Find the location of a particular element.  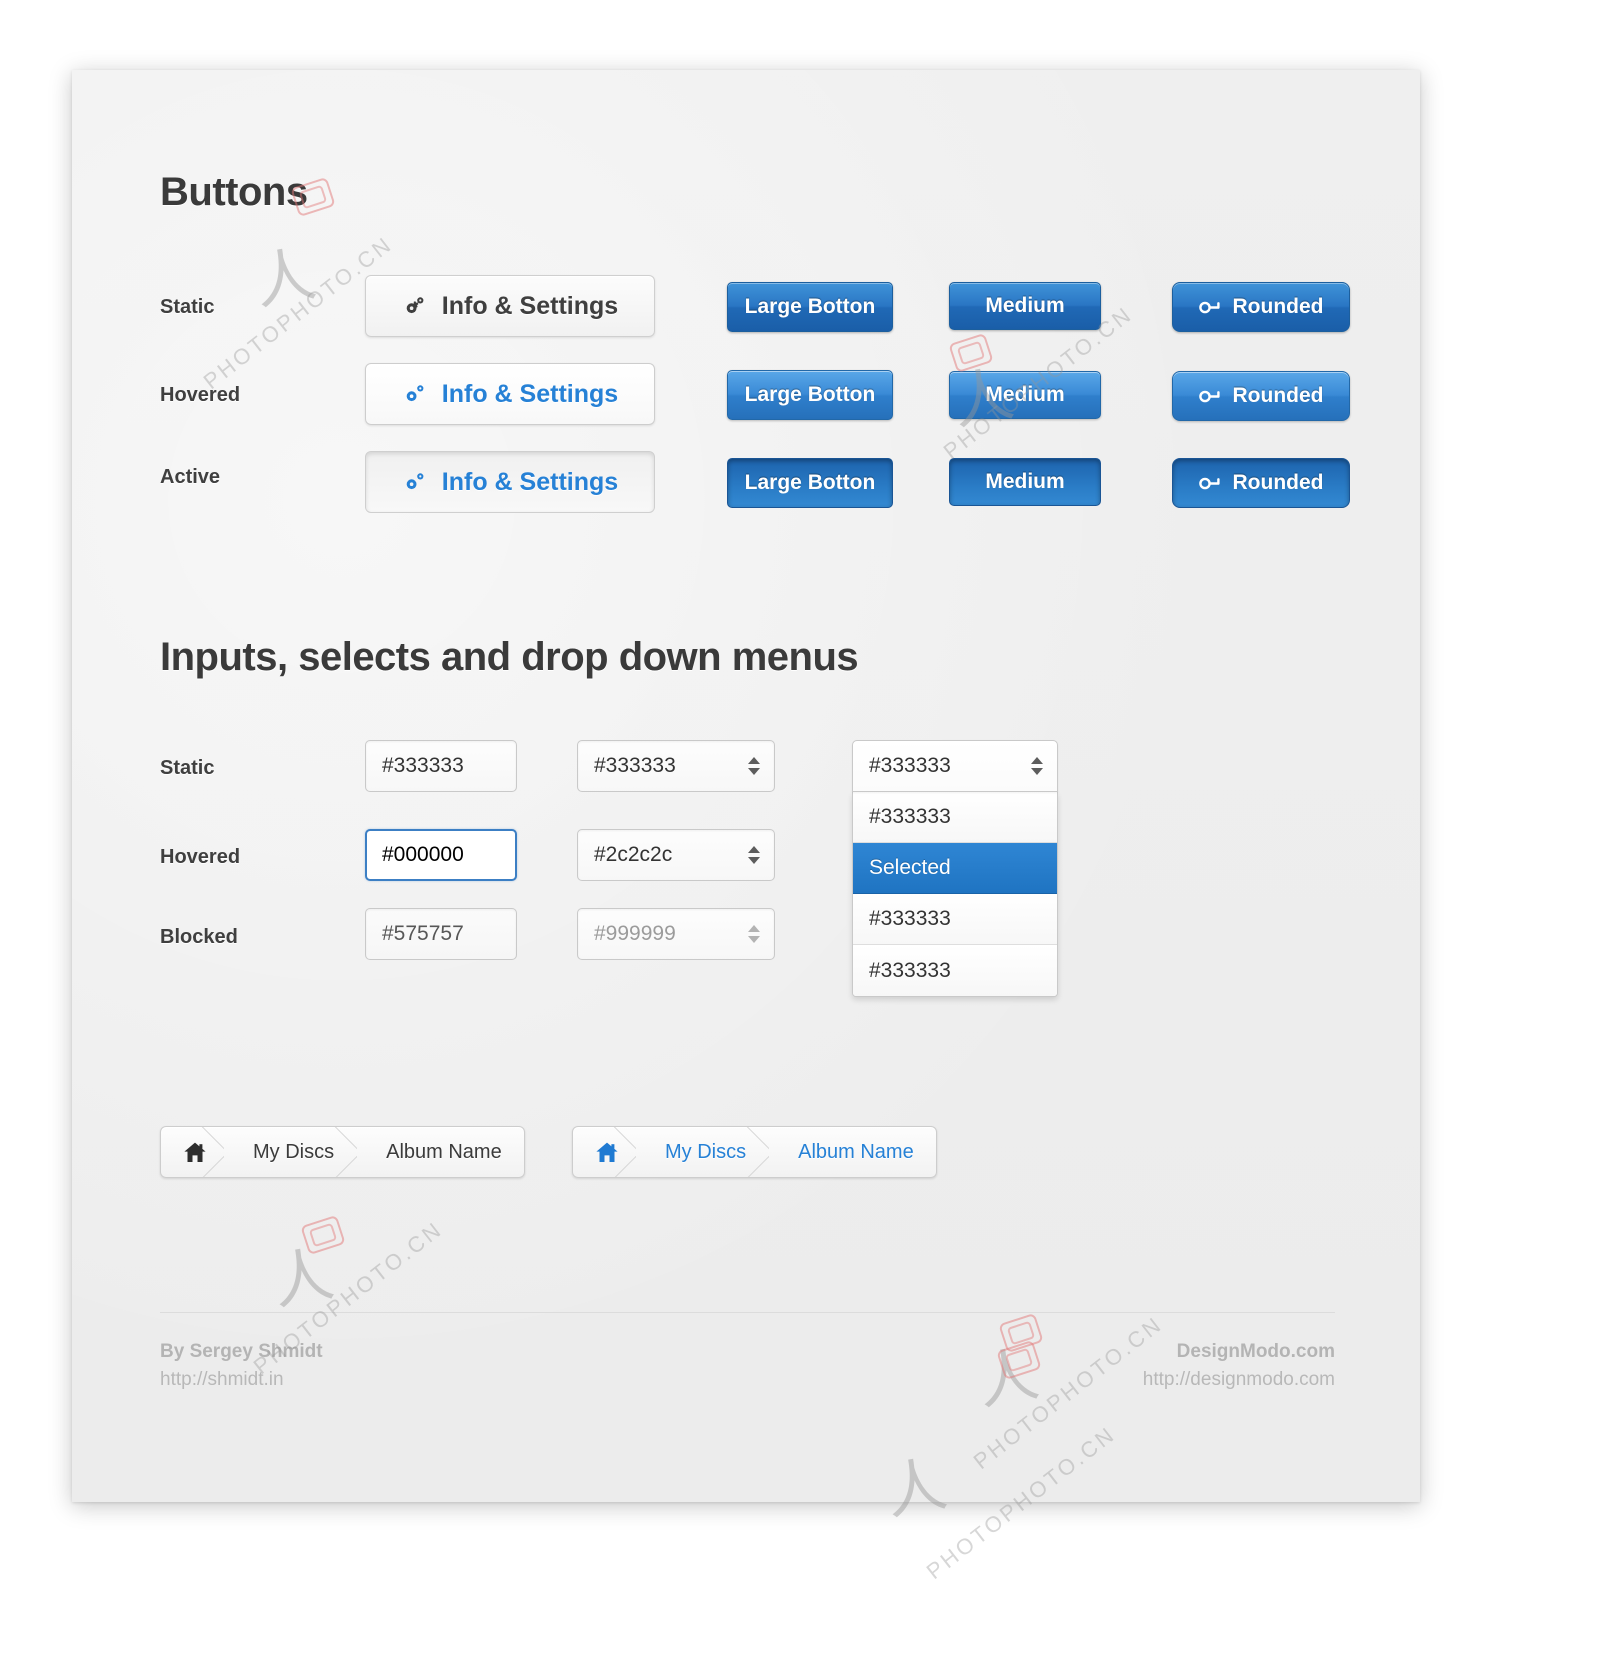

breadcrumb-label: Album Name is located at coordinates (856, 1151).